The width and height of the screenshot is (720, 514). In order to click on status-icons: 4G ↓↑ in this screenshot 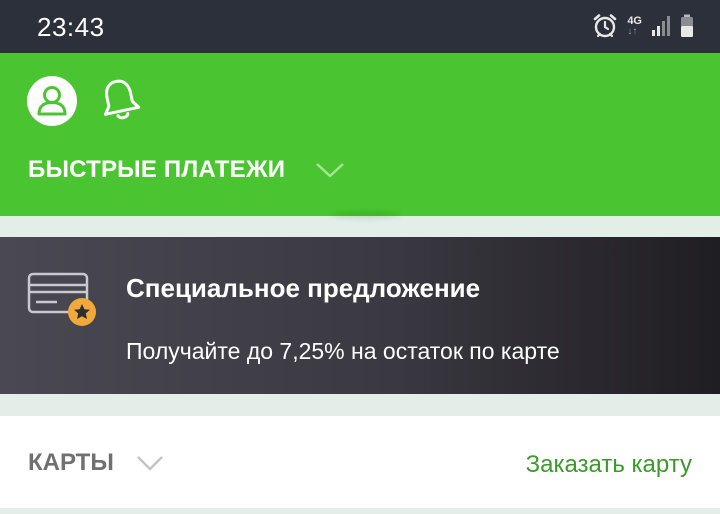, I will do `click(643, 26)`.